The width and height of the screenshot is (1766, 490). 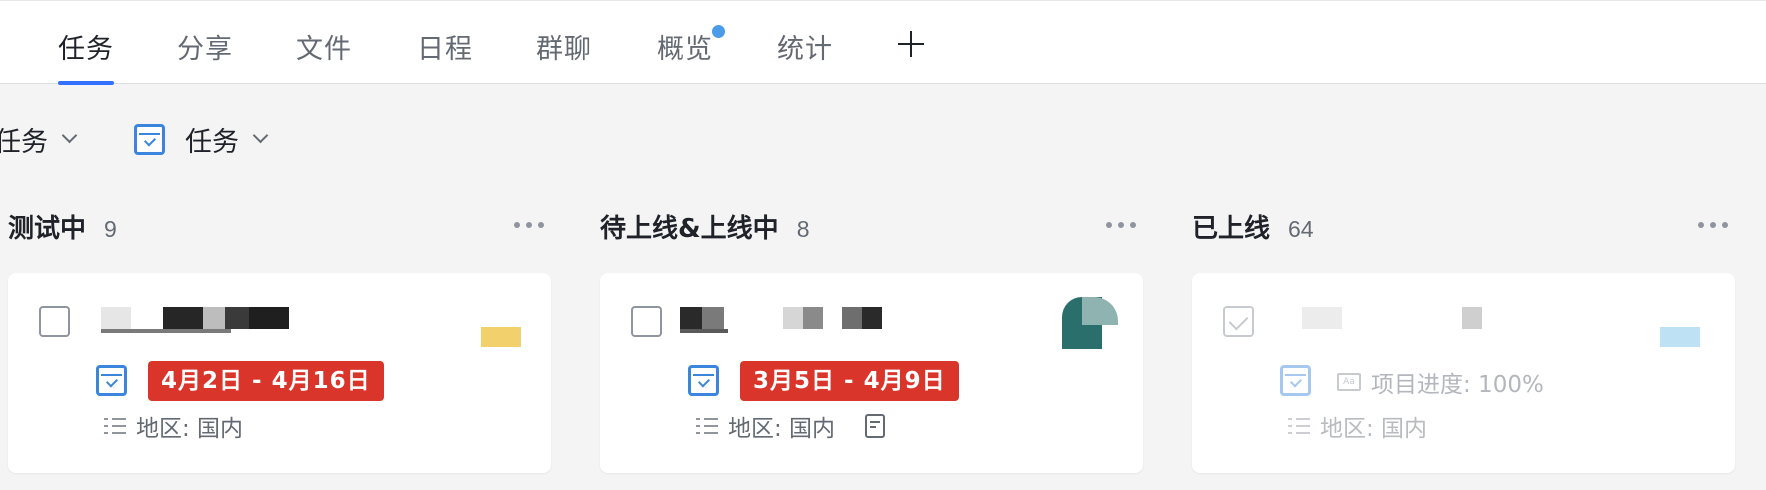 What do you see at coordinates (1238, 321) in the screenshot?
I see `task-checkbox-checked` at bounding box center [1238, 321].